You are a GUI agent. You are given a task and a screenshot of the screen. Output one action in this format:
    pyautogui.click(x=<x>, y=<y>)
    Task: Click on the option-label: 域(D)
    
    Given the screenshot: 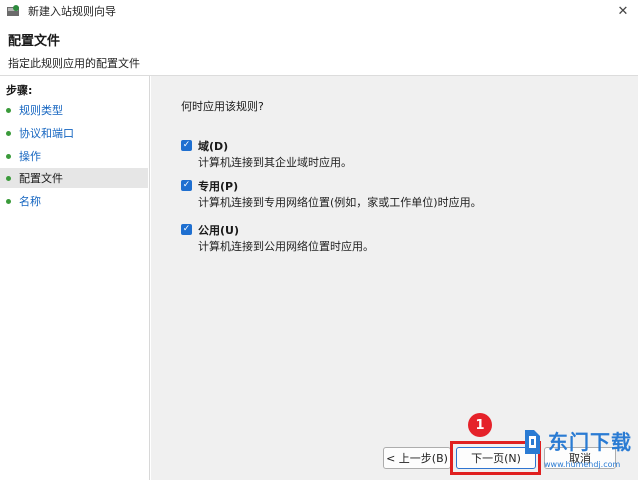 What is the action you would take?
    pyautogui.click(x=213, y=146)
    